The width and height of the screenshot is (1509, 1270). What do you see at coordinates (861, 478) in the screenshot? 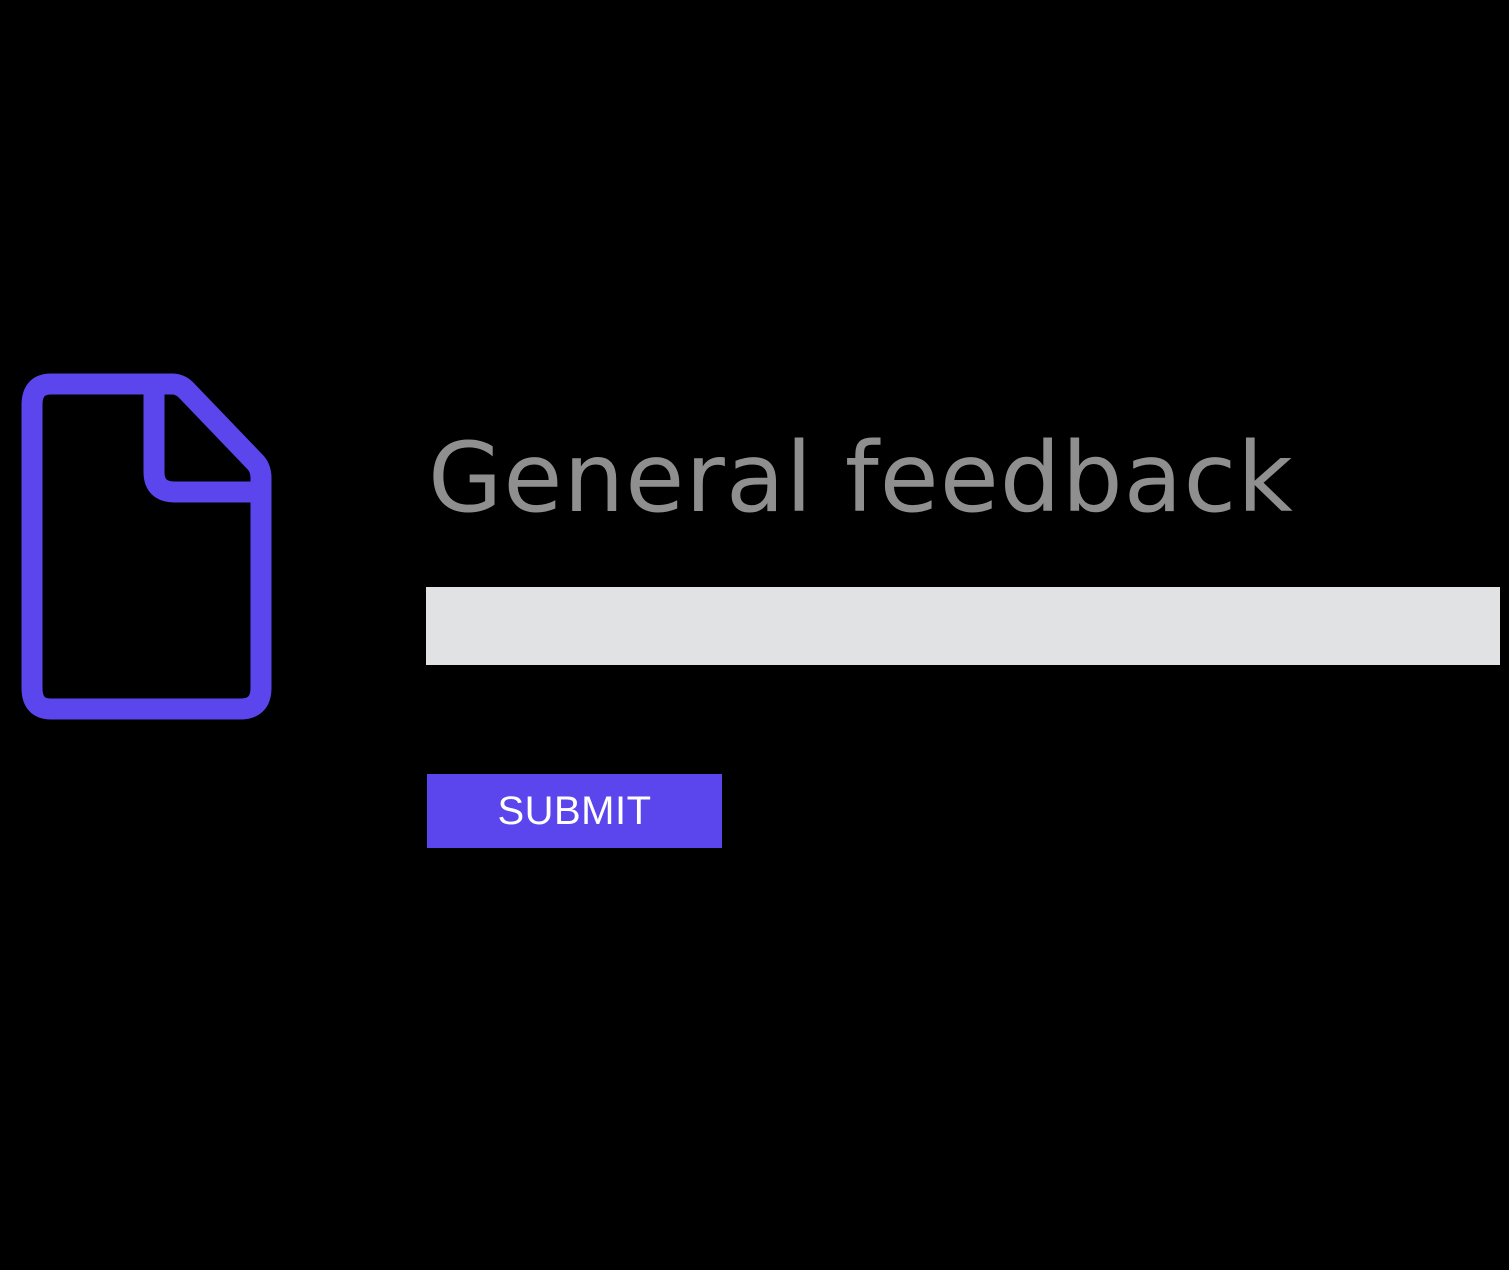
I see `page-title: General feedback` at bounding box center [861, 478].